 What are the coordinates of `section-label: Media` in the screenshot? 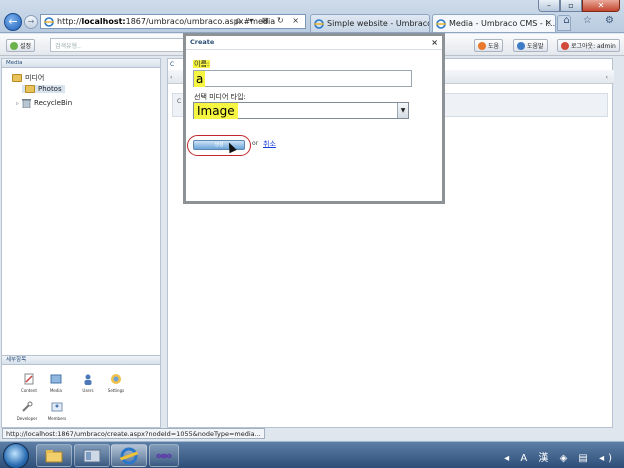 It's located at (55, 390).